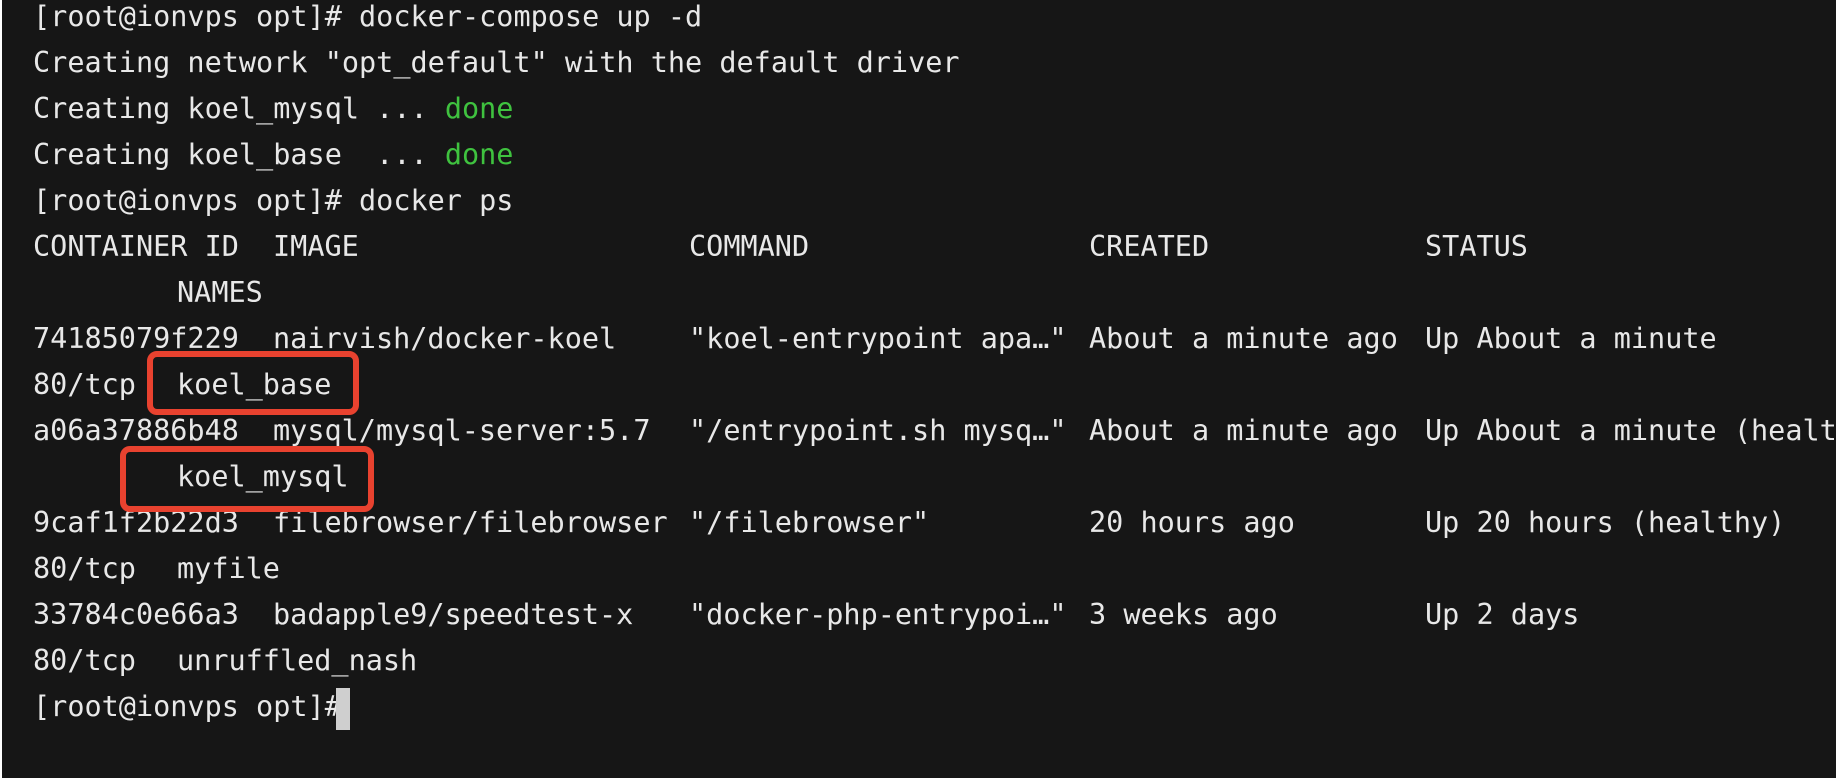  I want to click on row4-created: 3 weeks ago, so click(1183, 614).